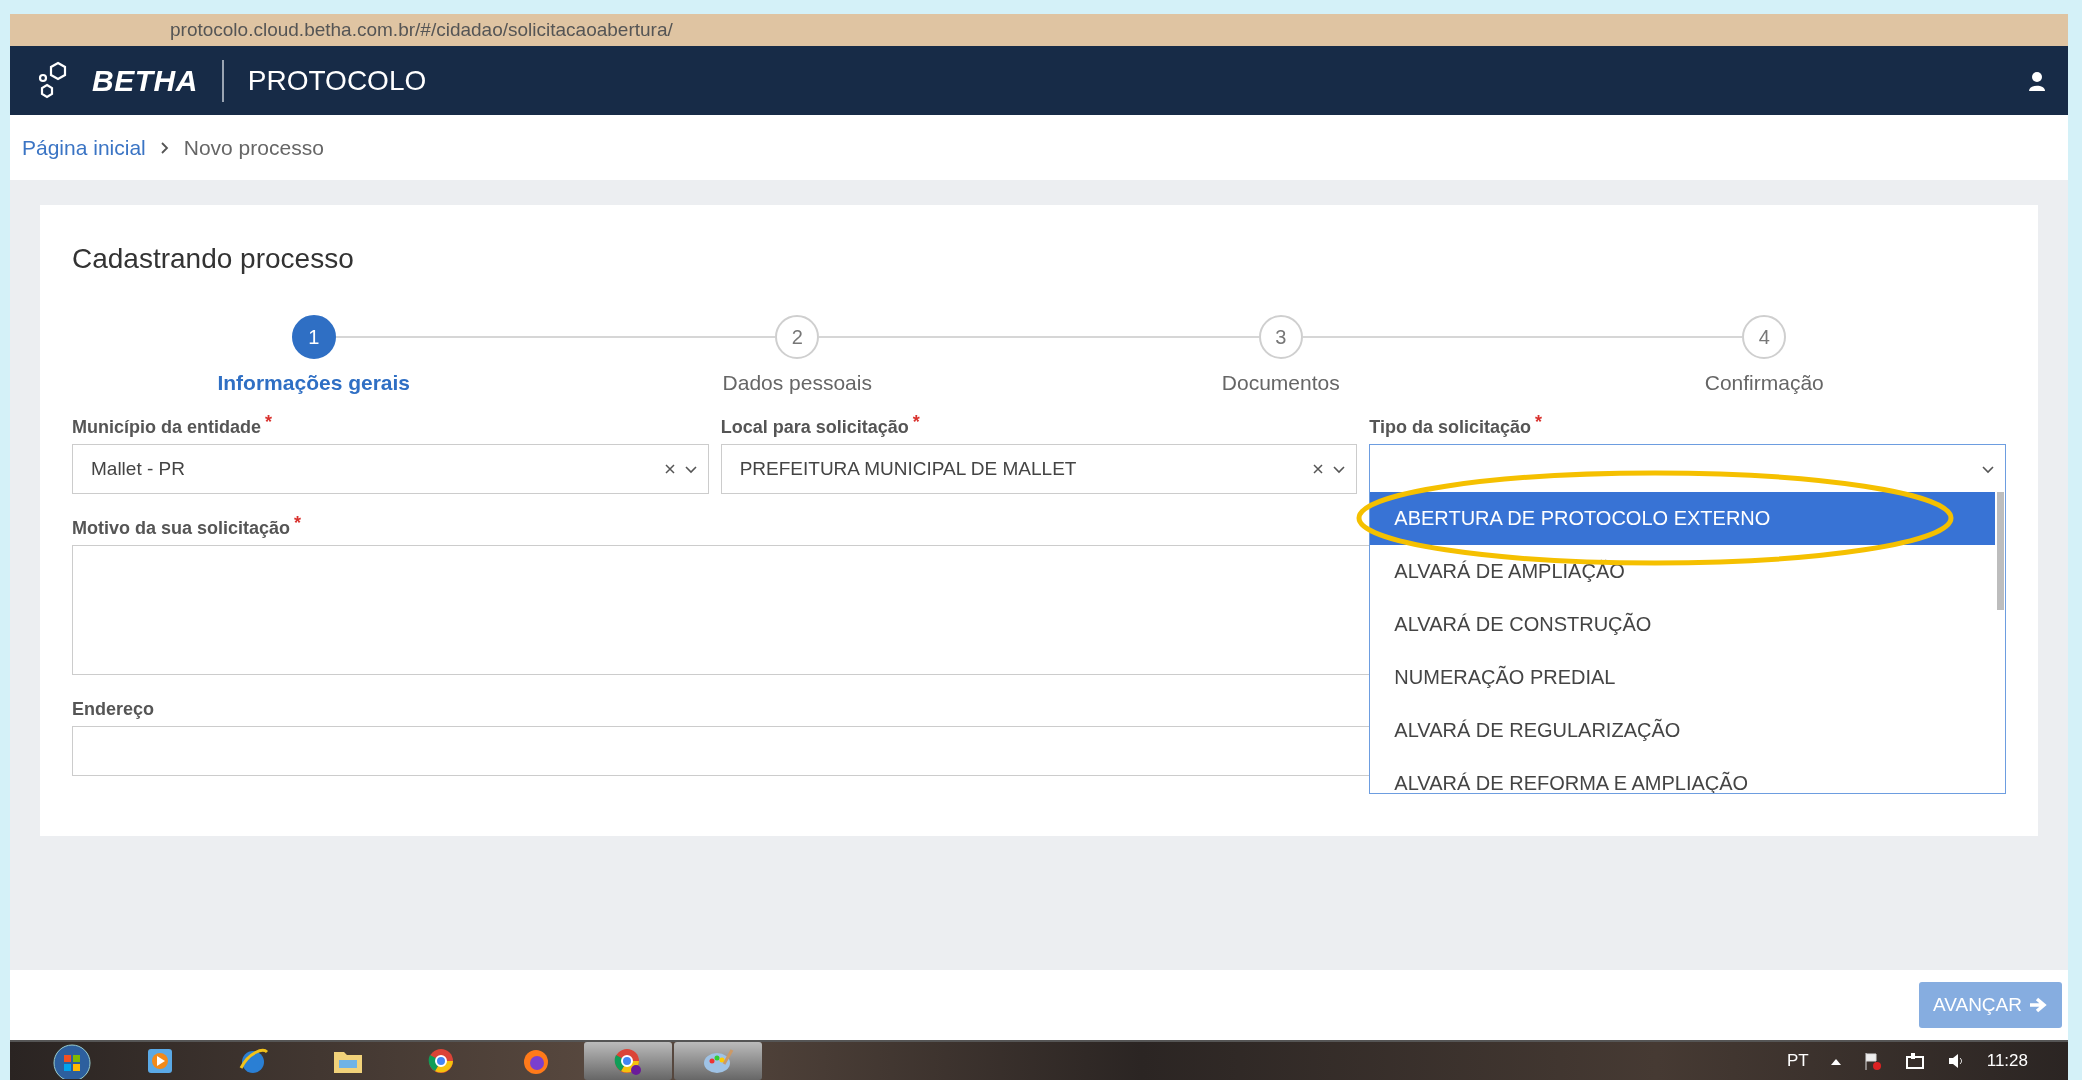 Image resolution: width=2082 pixels, height=1080 pixels. What do you see at coordinates (160, 1061) in the screenshot?
I see `media-player-icon` at bounding box center [160, 1061].